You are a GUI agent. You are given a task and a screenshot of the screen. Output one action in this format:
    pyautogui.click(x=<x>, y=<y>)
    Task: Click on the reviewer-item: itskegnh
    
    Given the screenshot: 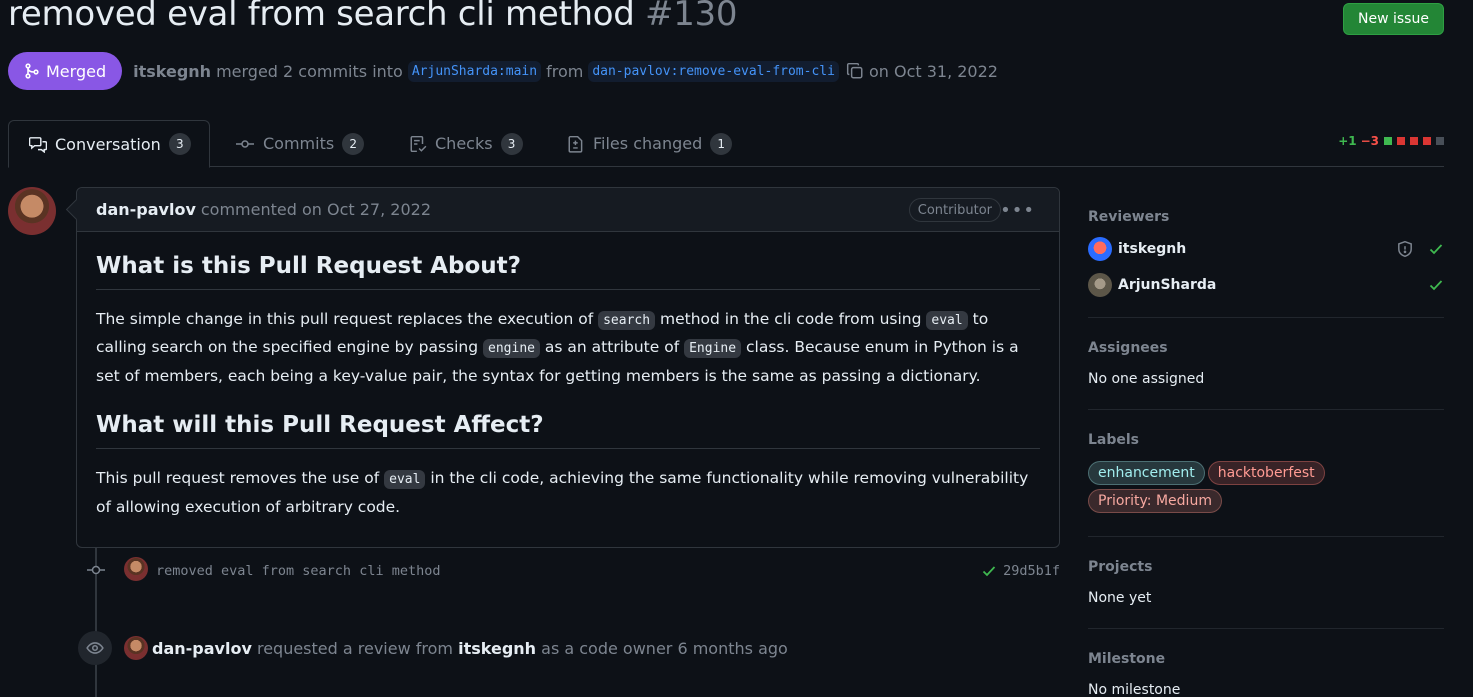 What is the action you would take?
    pyautogui.click(x=1266, y=249)
    